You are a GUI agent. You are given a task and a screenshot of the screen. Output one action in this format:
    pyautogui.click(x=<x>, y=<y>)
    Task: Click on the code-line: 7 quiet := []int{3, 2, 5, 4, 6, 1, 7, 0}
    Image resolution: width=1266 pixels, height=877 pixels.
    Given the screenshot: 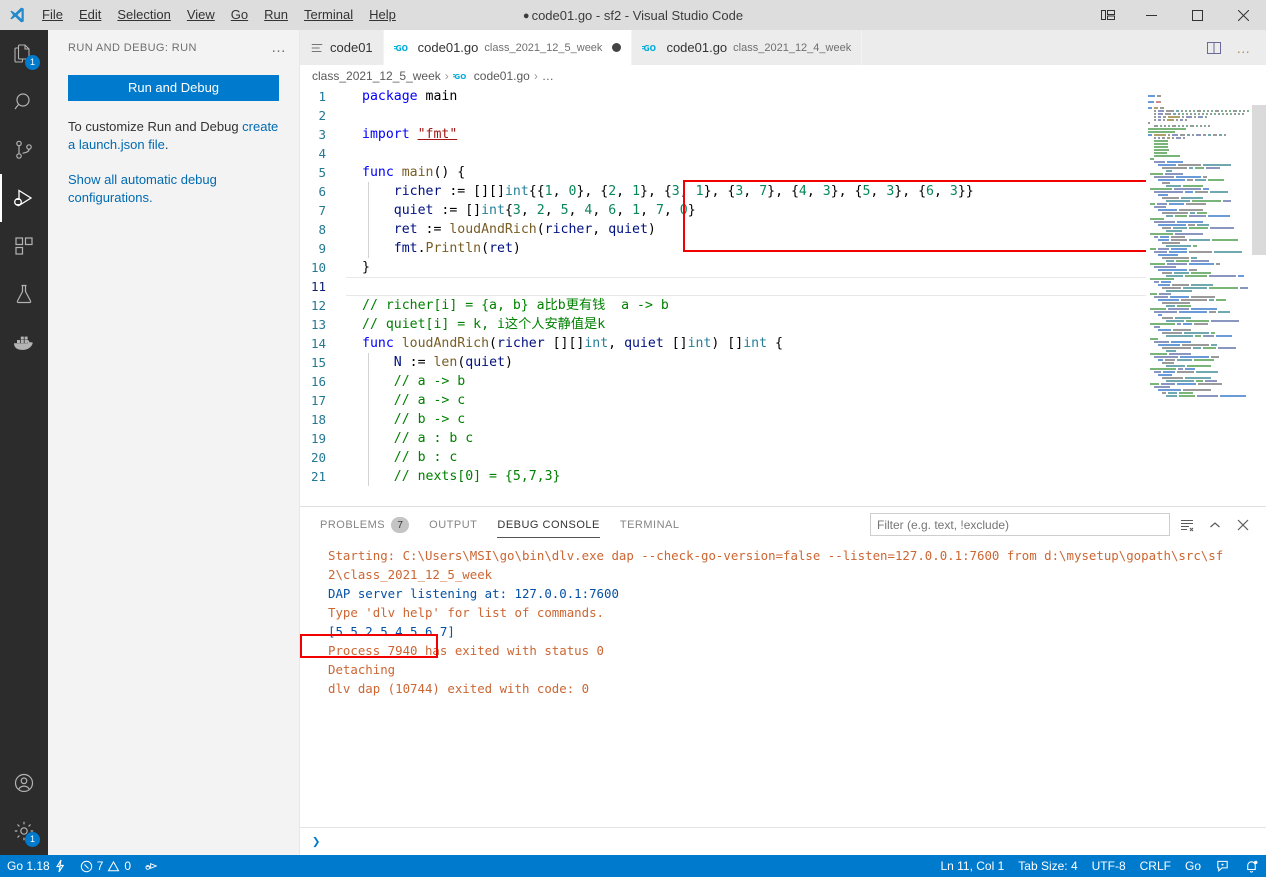 What is the action you would take?
    pyautogui.click(x=783, y=210)
    